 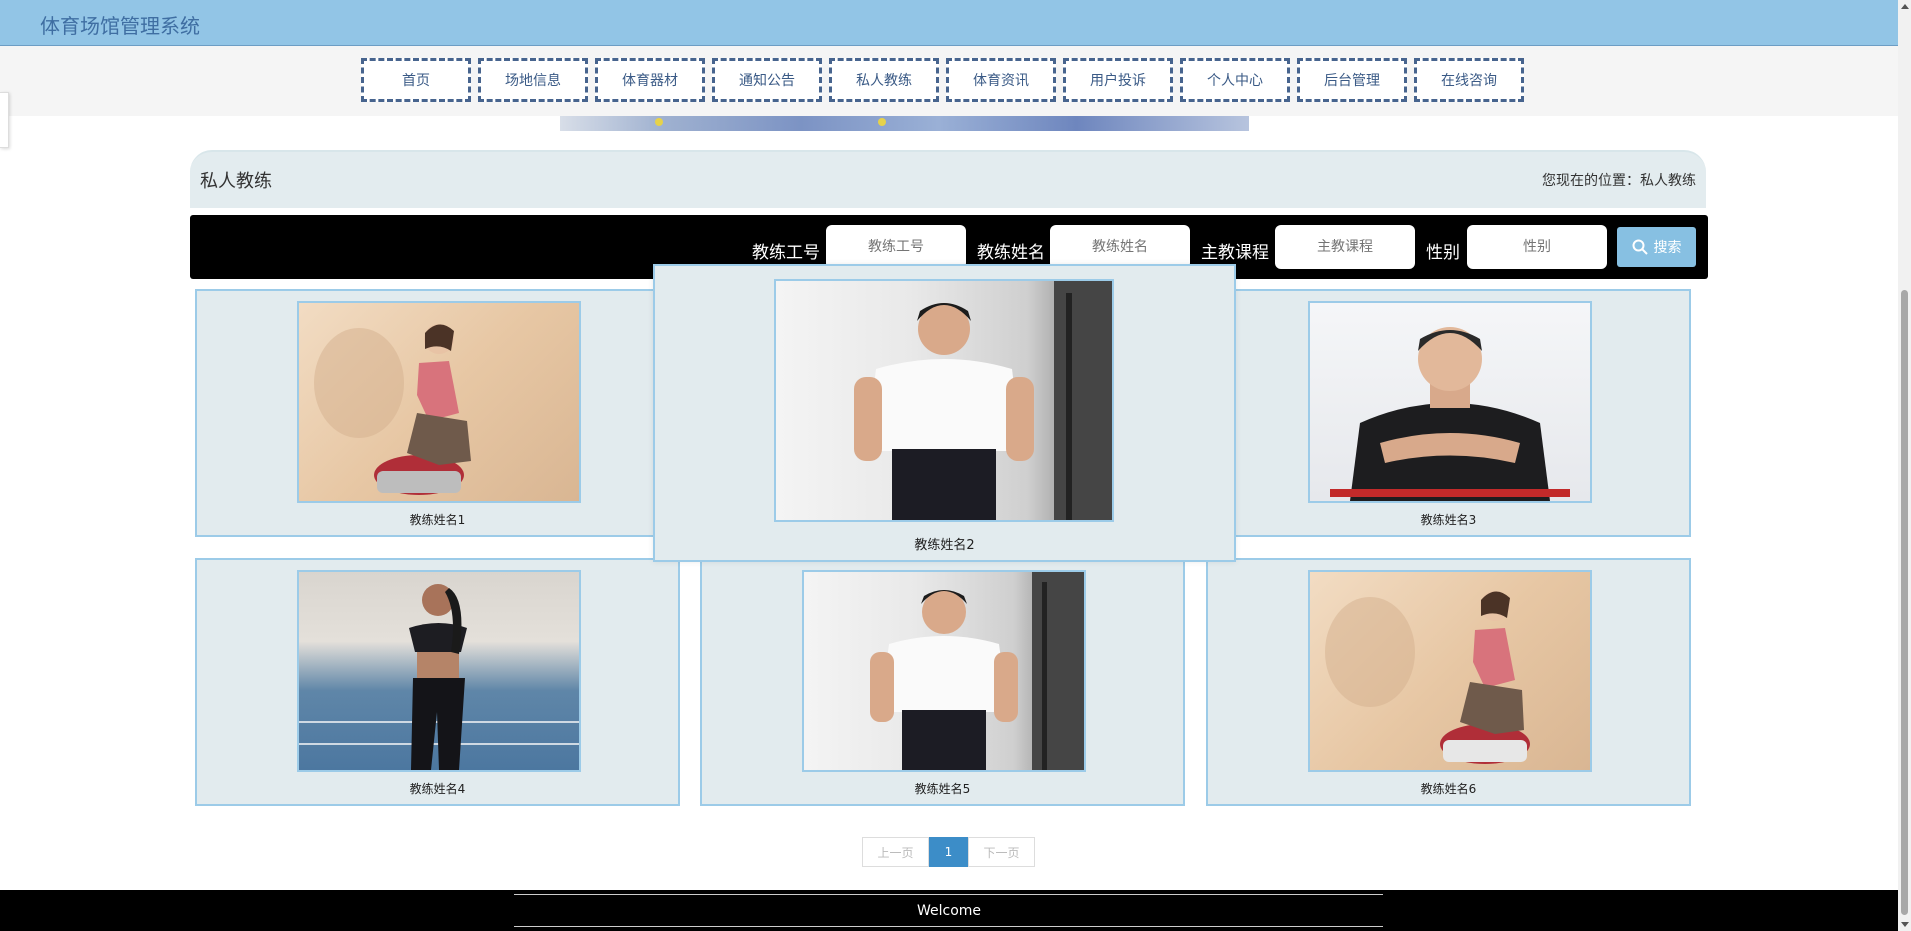 What do you see at coordinates (1443, 253) in the screenshot?
I see `gender-label: 性别` at bounding box center [1443, 253].